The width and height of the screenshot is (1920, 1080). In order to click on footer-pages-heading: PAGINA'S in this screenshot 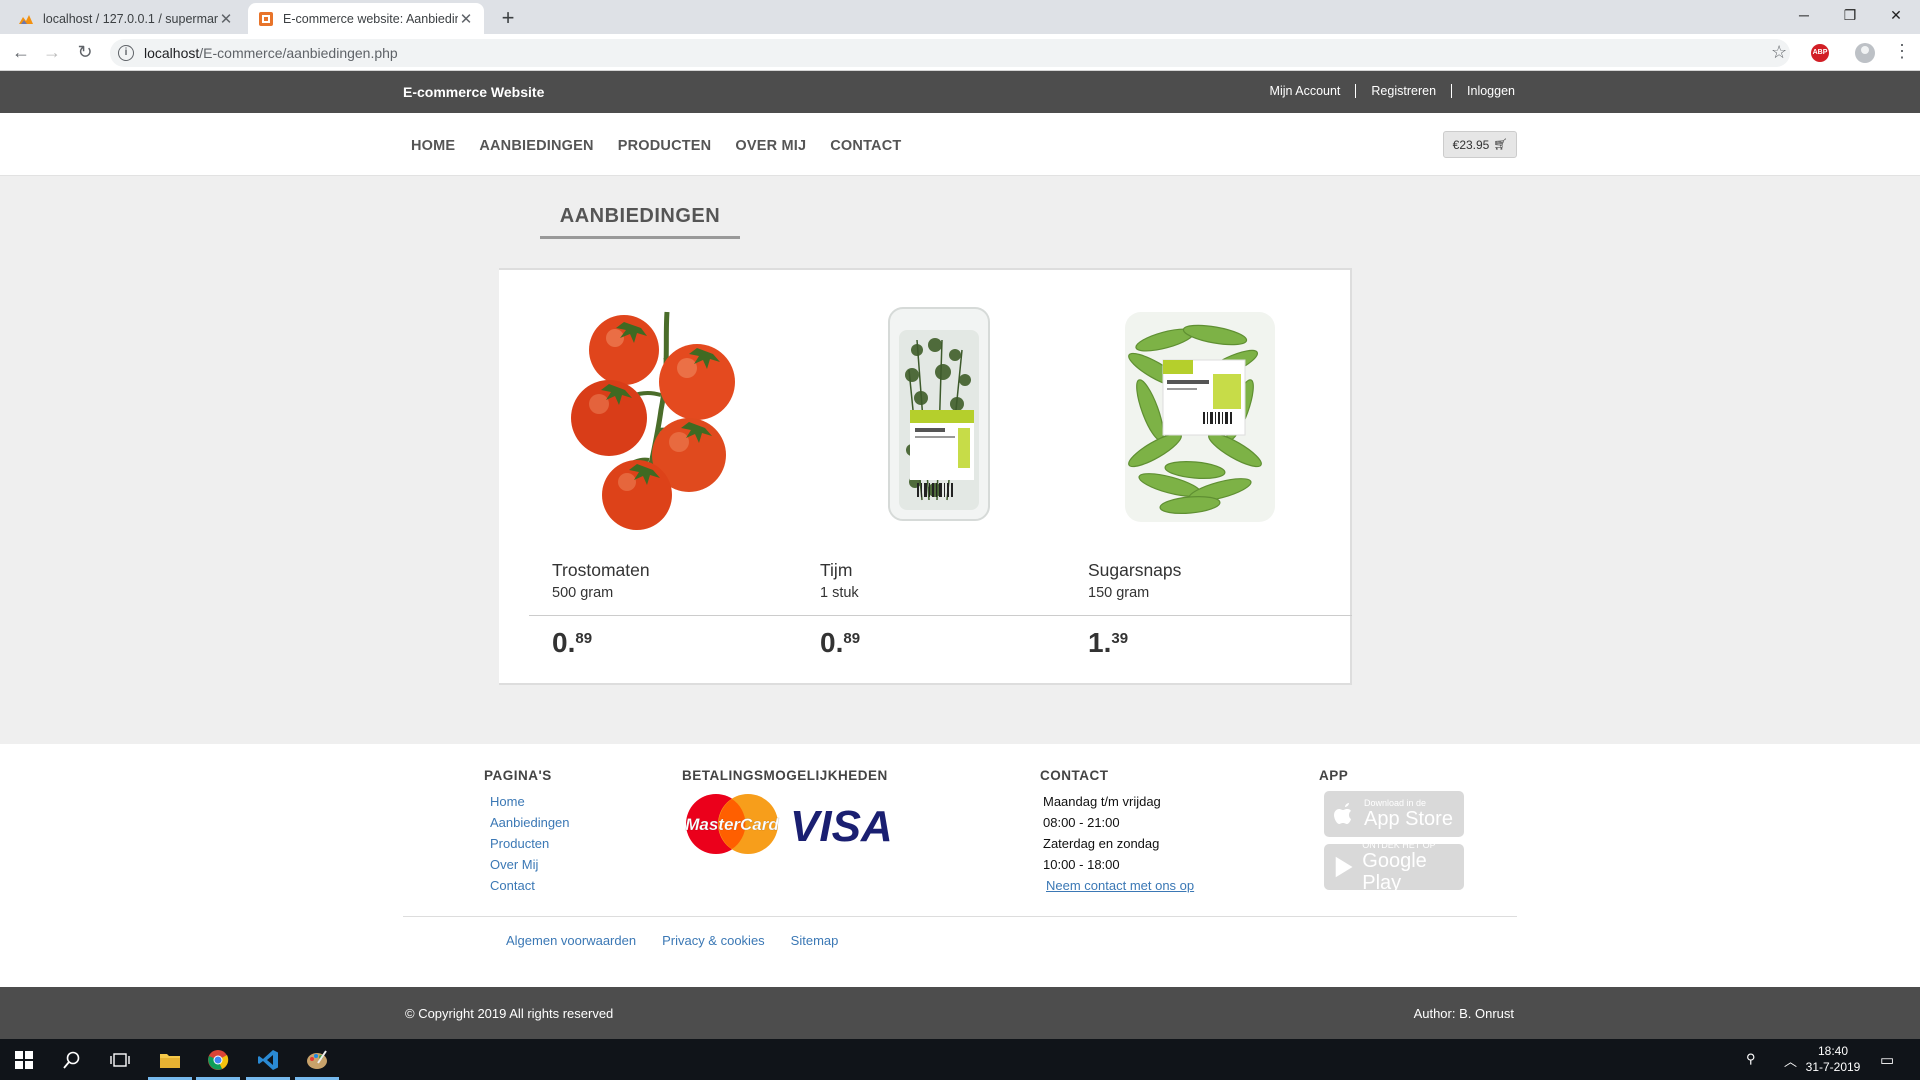, I will do `click(518, 775)`.